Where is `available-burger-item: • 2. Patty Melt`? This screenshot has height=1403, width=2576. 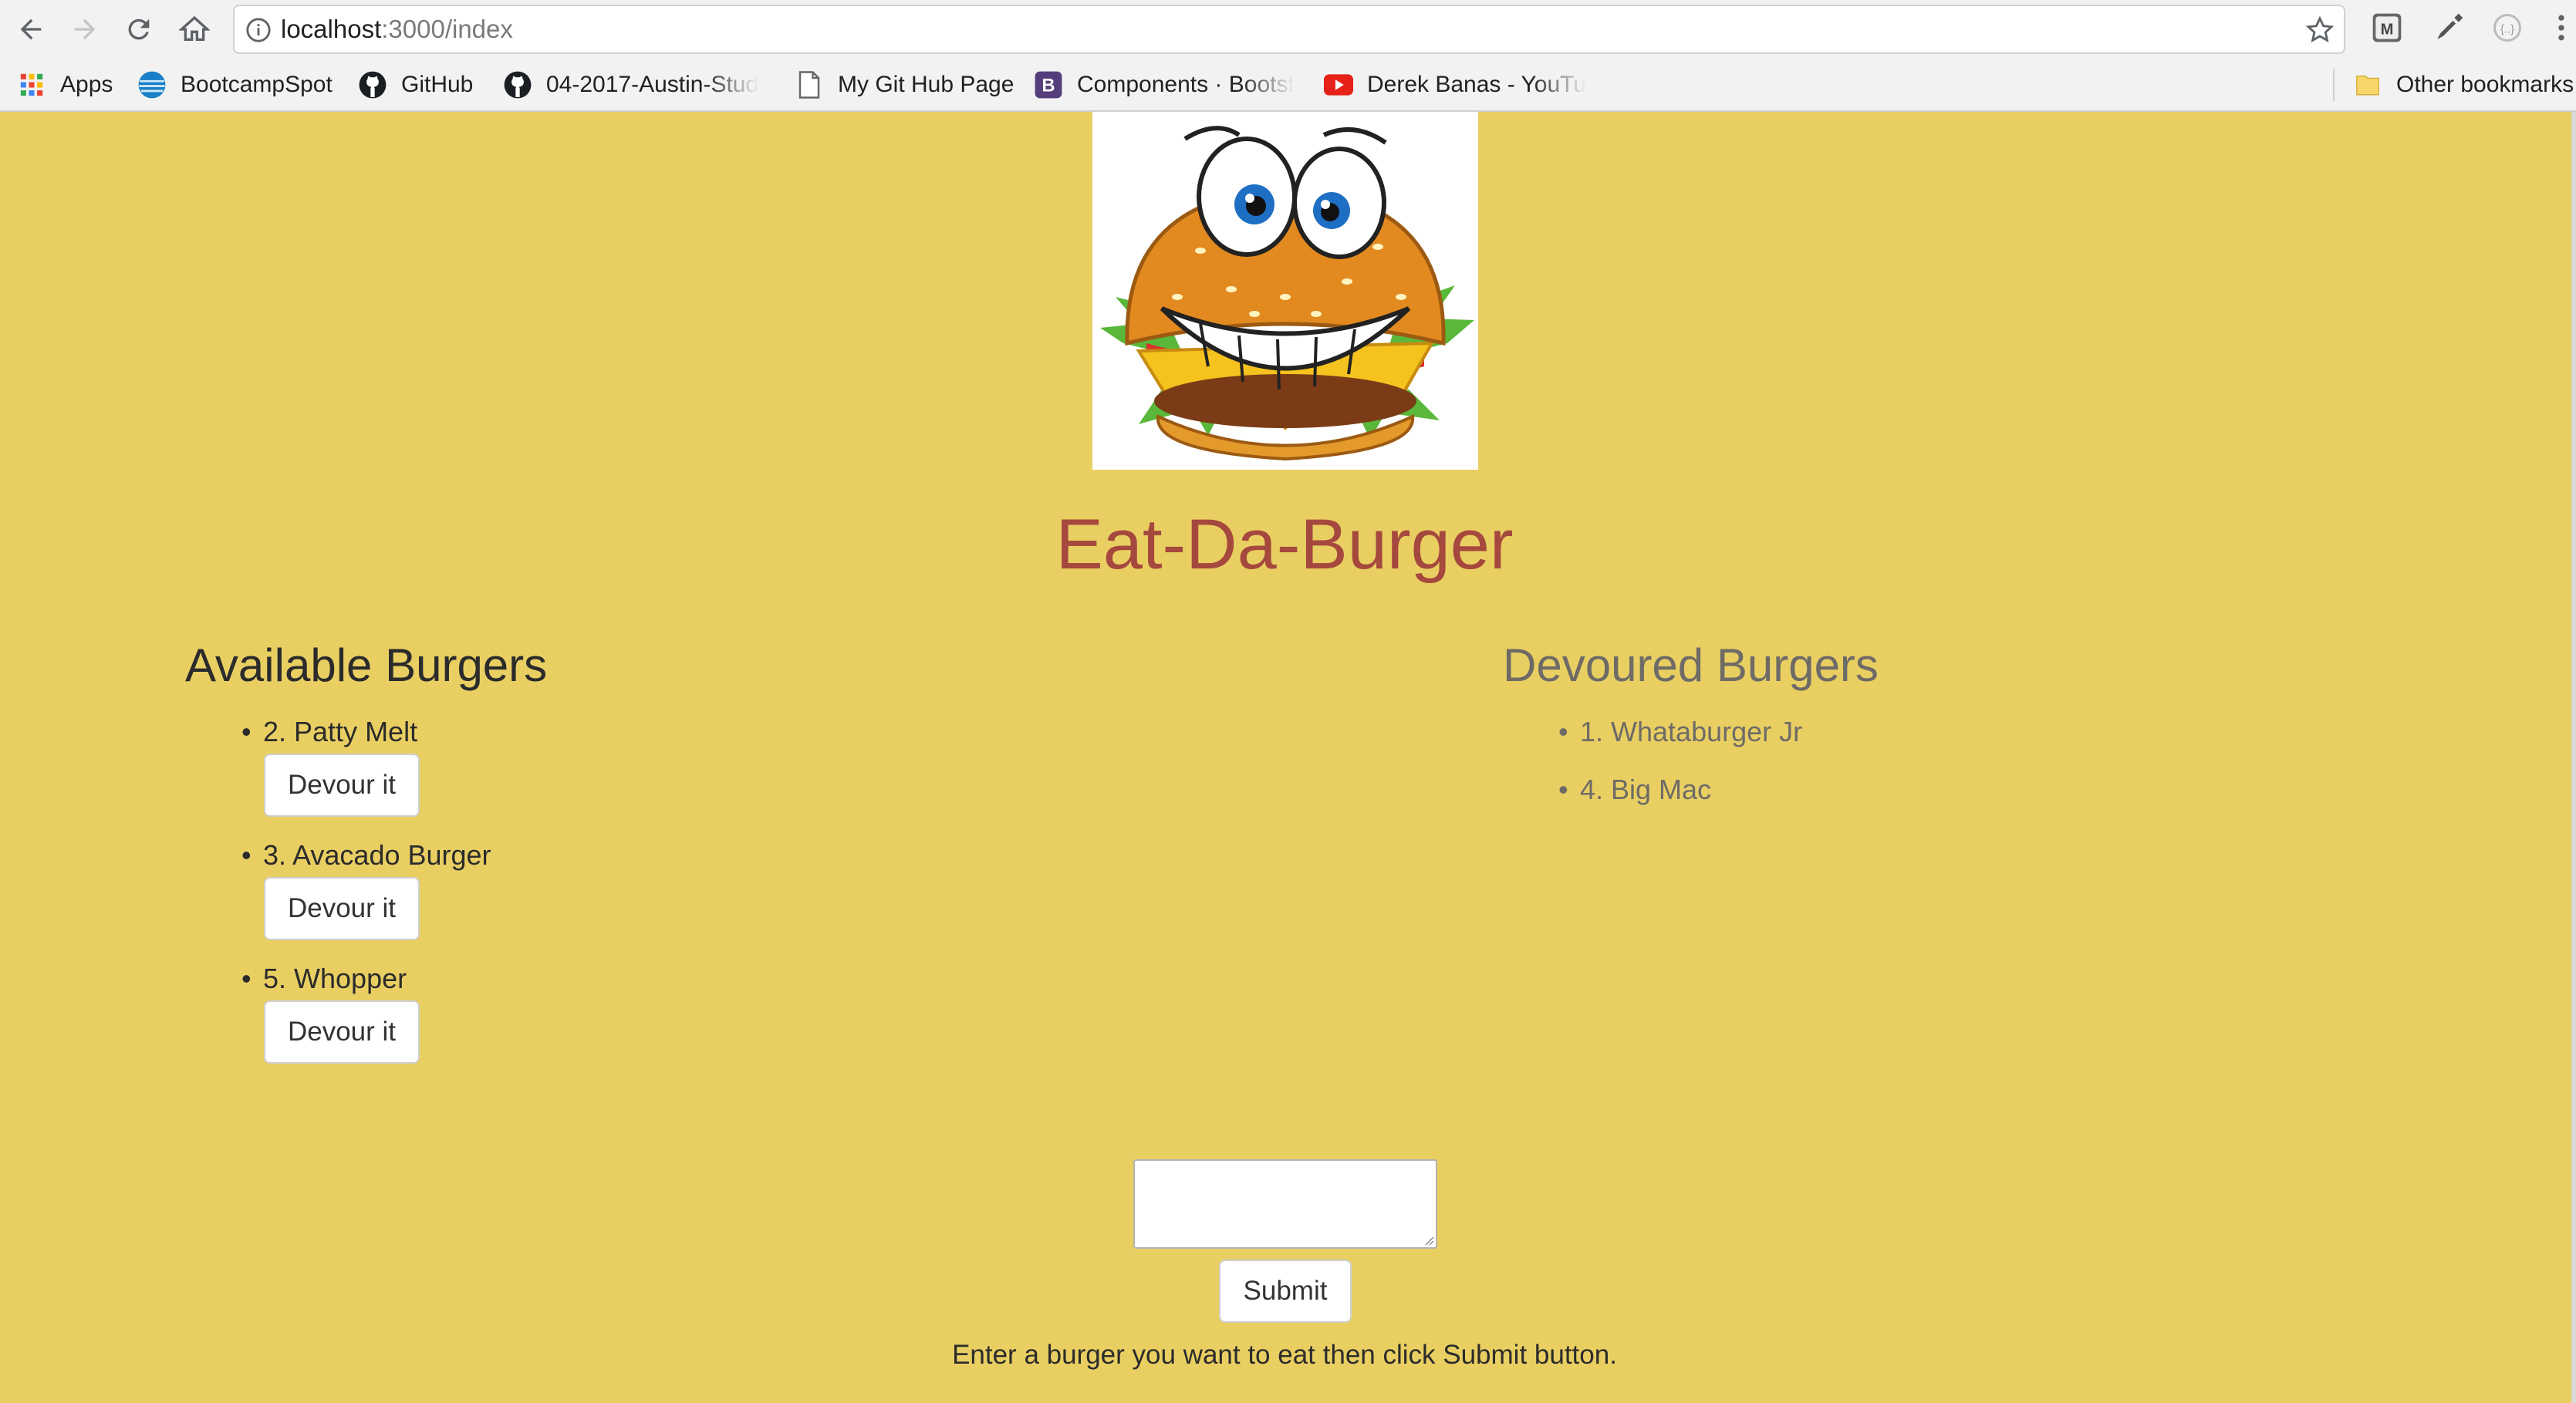
available-burger-item: • 2. Patty Melt is located at coordinates (329, 732).